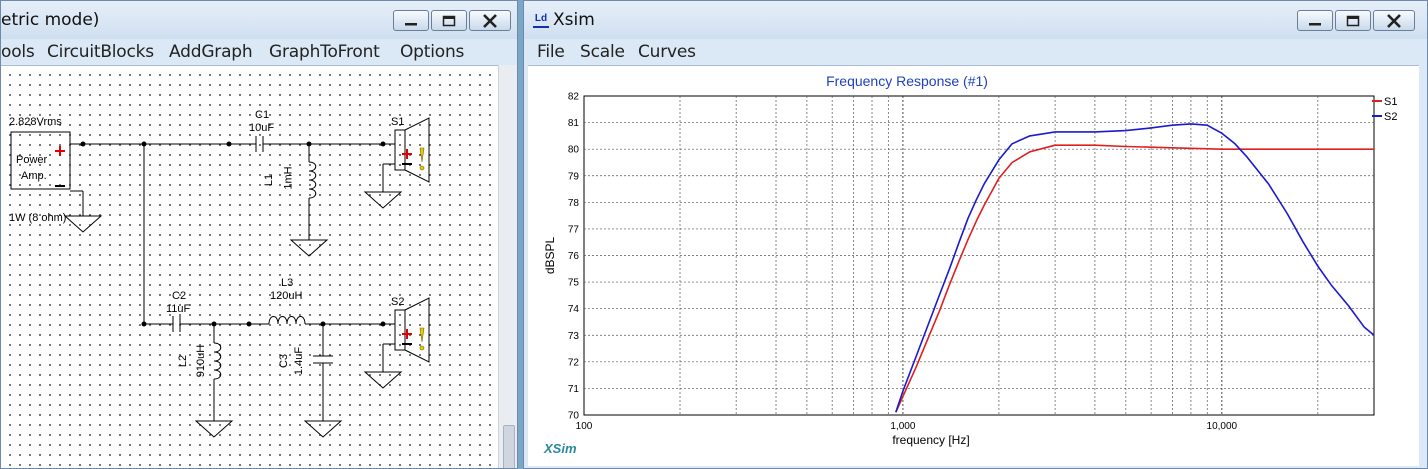 This screenshot has height=469, width=1428. What do you see at coordinates (286, 296) in the screenshot?
I see `l3-value-label: 120uH` at bounding box center [286, 296].